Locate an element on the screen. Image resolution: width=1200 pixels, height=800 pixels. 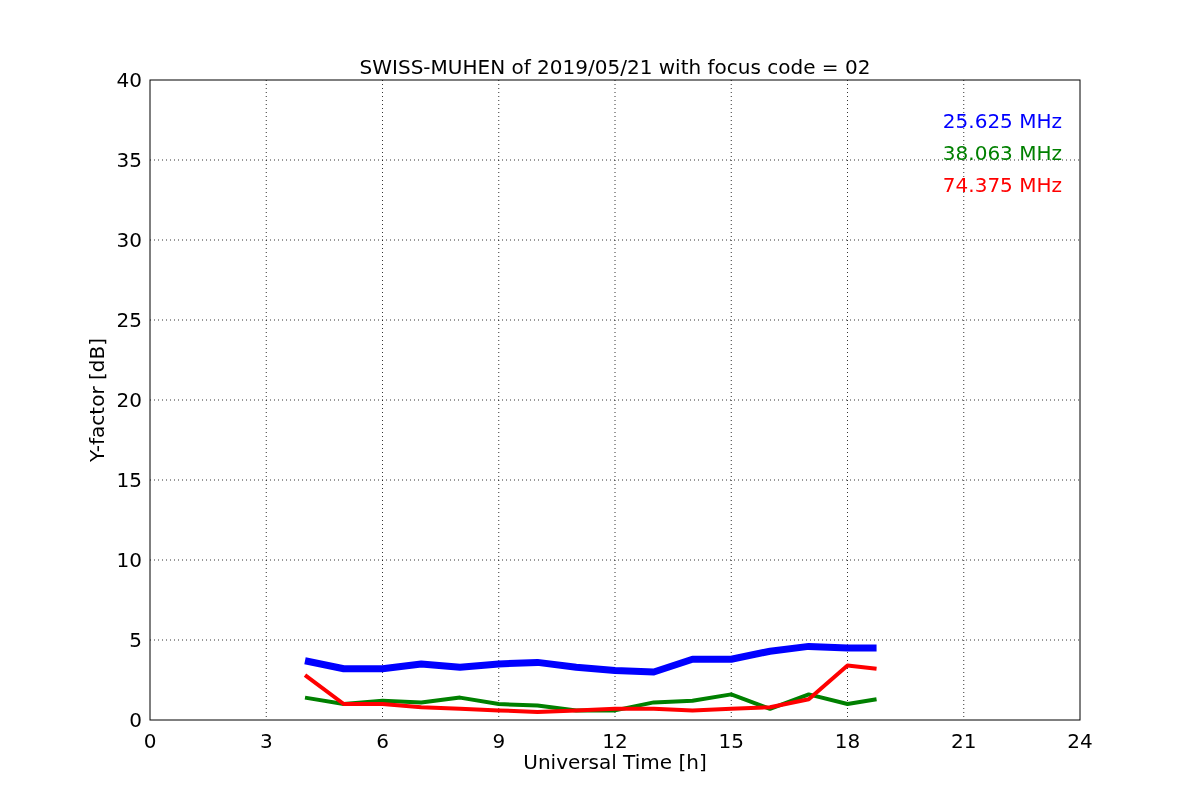
y-tick-label: 40 is located at coordinates (129, 80).